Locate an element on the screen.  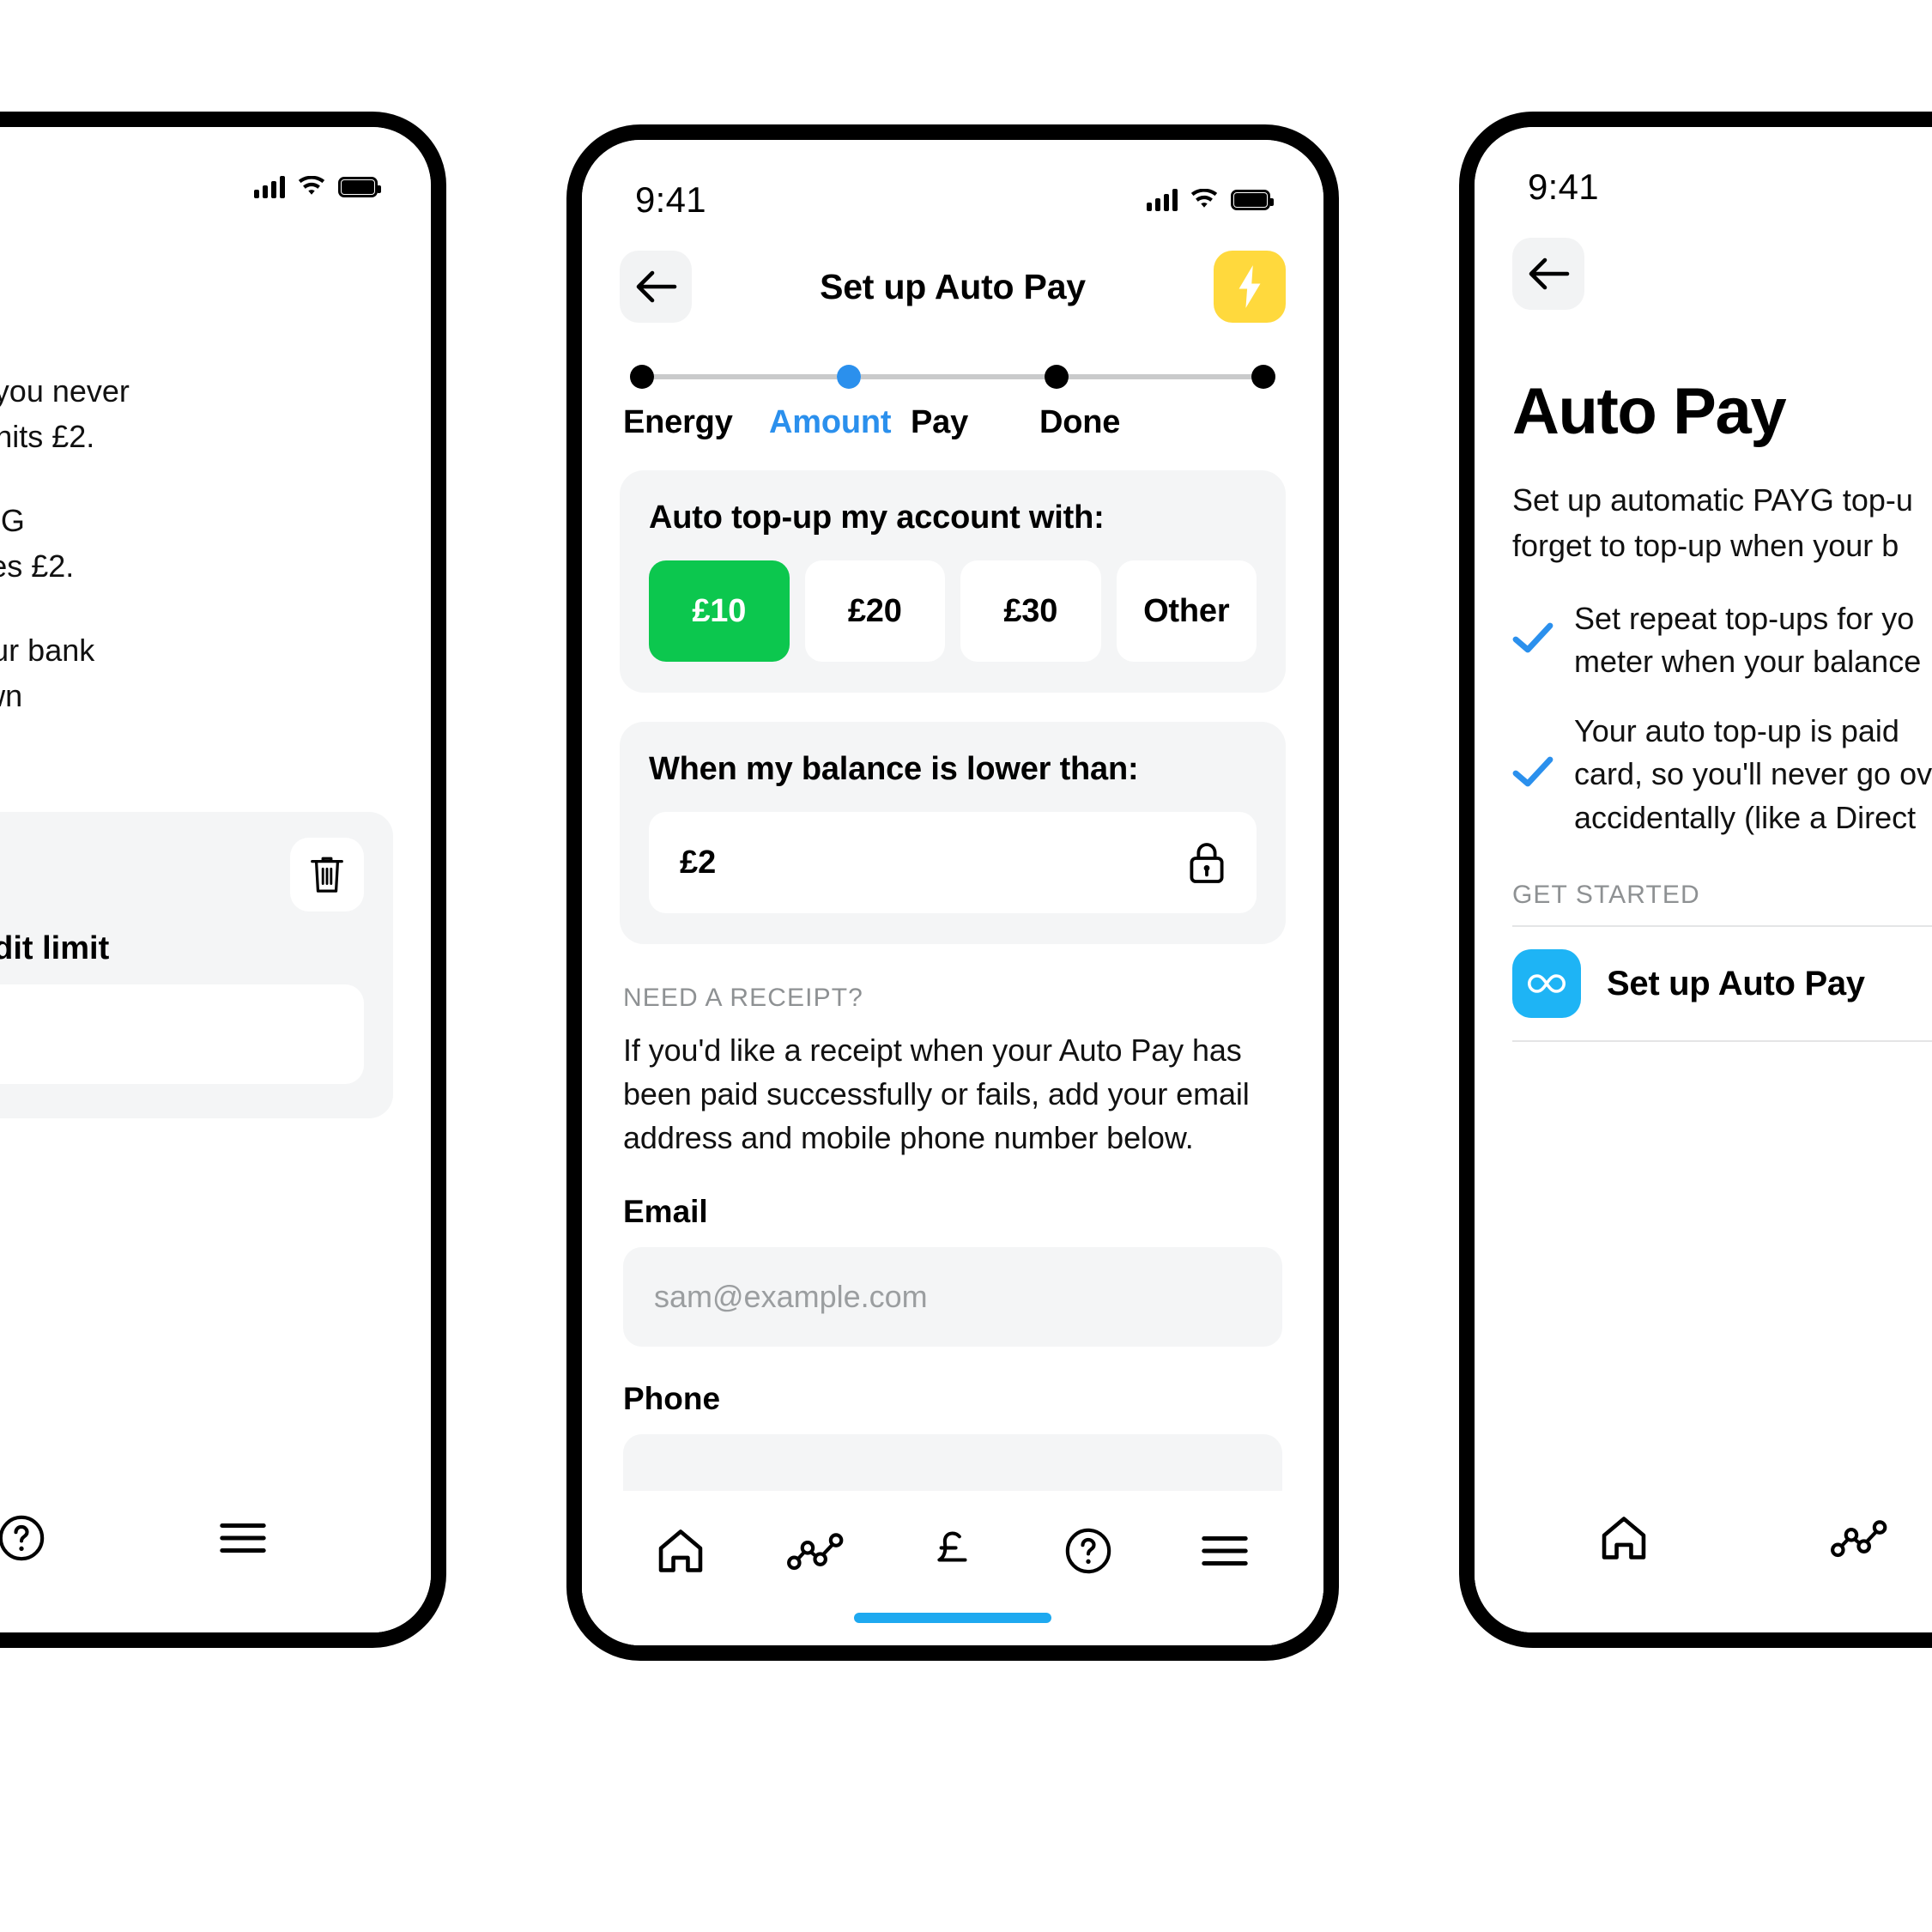
tab-home-right is located at coordinates (1623, 1538).